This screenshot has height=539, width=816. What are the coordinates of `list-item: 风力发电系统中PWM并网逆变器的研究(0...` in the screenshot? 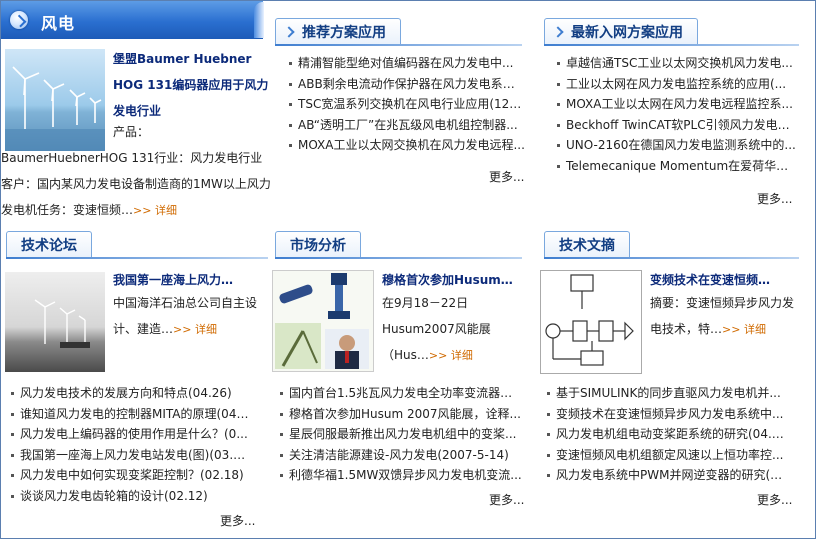 It's located at (667, 475).